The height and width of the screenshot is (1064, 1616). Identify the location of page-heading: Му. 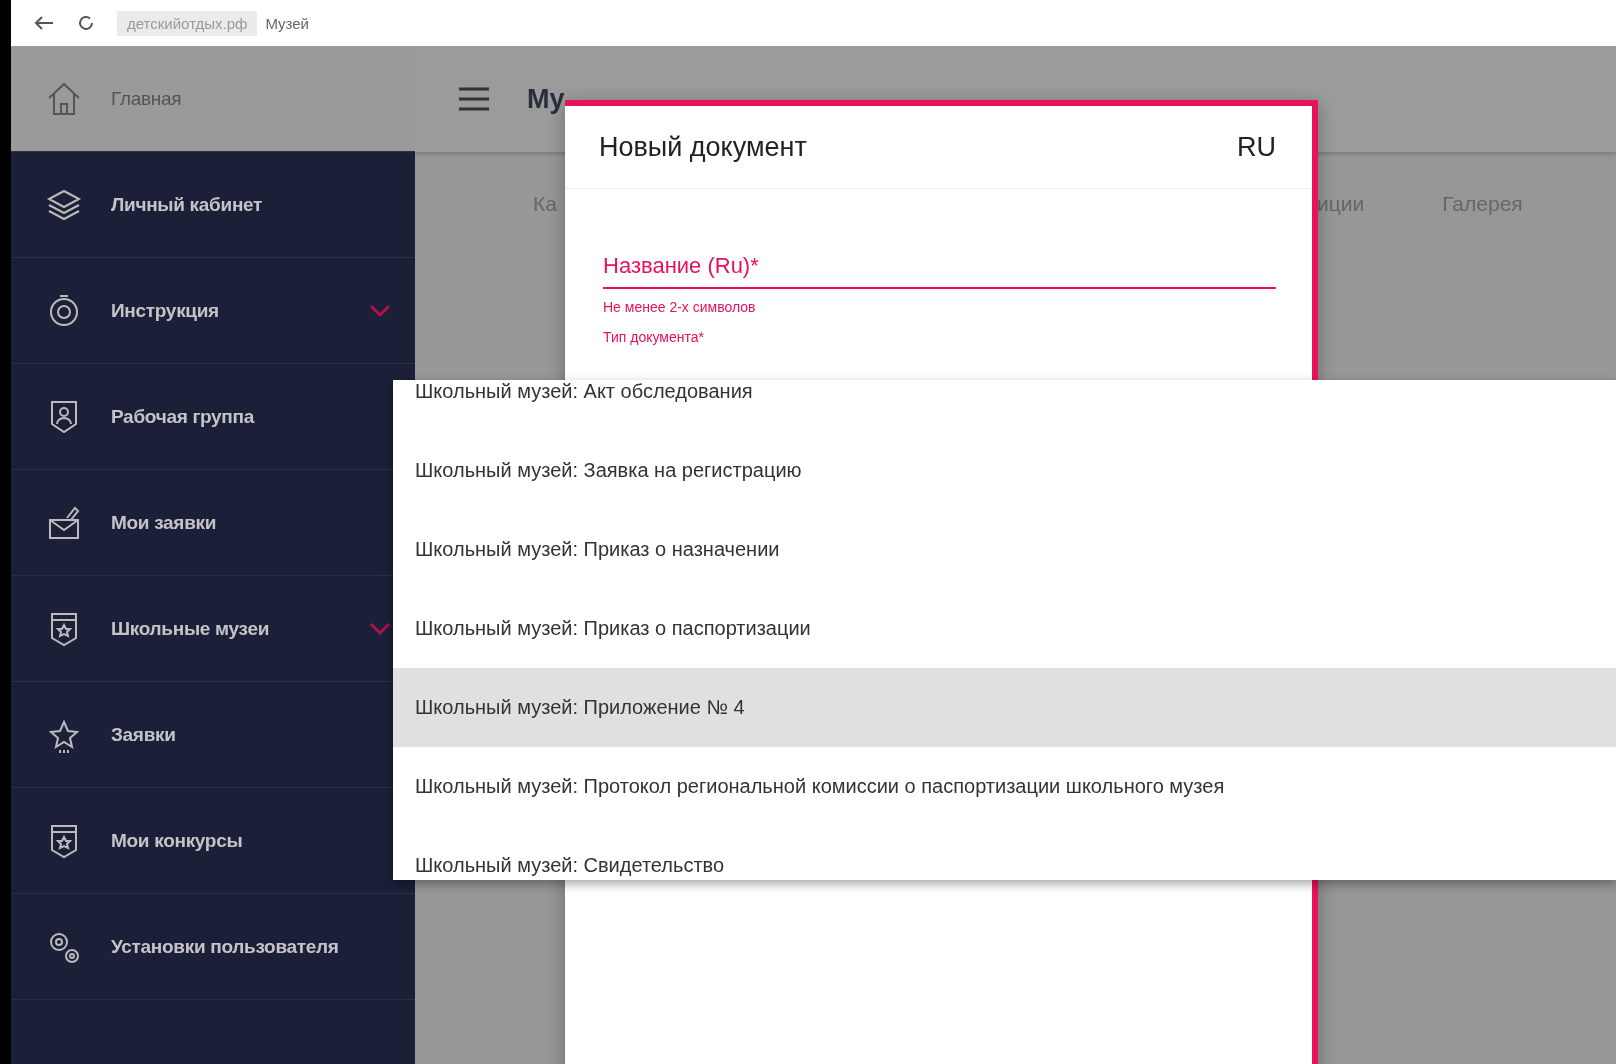
(546, 99).